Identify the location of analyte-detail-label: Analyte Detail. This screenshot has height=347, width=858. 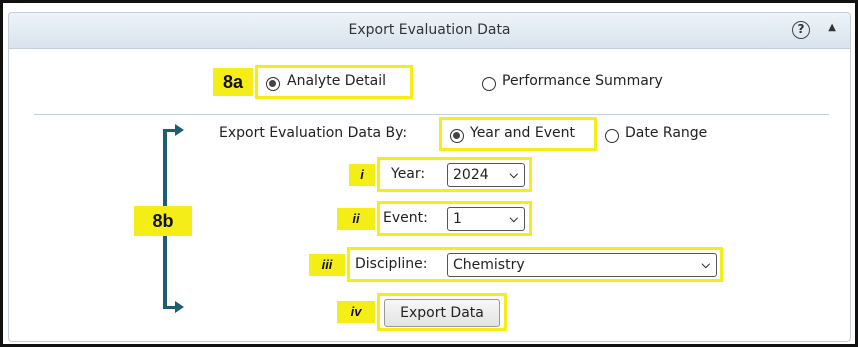
(336, 81).